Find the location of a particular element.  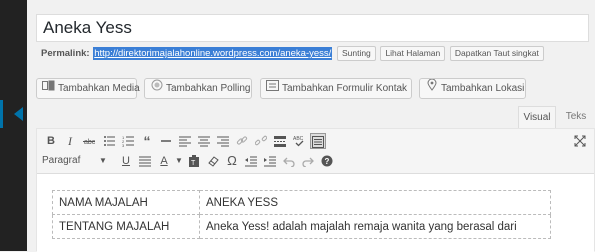

add-contact-form-label: Tambahkan Formulir Kontak is located at coordinates (345, 88).